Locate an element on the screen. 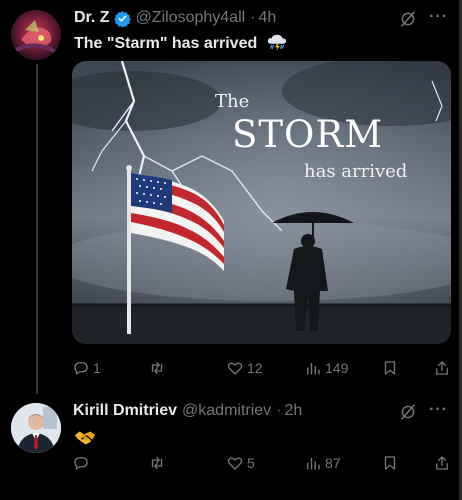 This screenshot has height=500, width=462. timestamp: 4h is located at coordinates (268, 18).